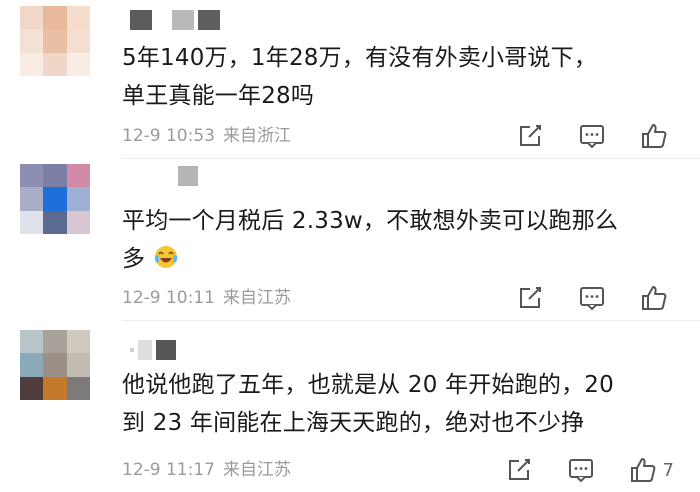 The image size is (700, 492). What do you see at coordinates (360, 58) in the screenshot?
I see `comment-text-line: 5年140万，1年28万，有没有外卖小哥说下，` at bounding box center [360, 58].